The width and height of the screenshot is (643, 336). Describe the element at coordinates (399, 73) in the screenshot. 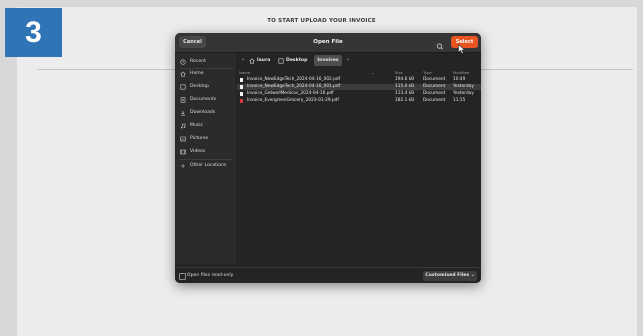

I see `column-header-size: Size` at that location.